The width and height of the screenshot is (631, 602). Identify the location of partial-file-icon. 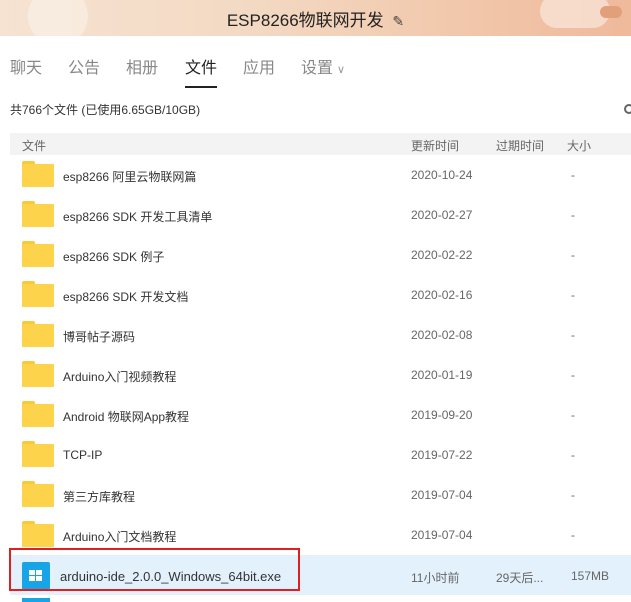
(36, 600).